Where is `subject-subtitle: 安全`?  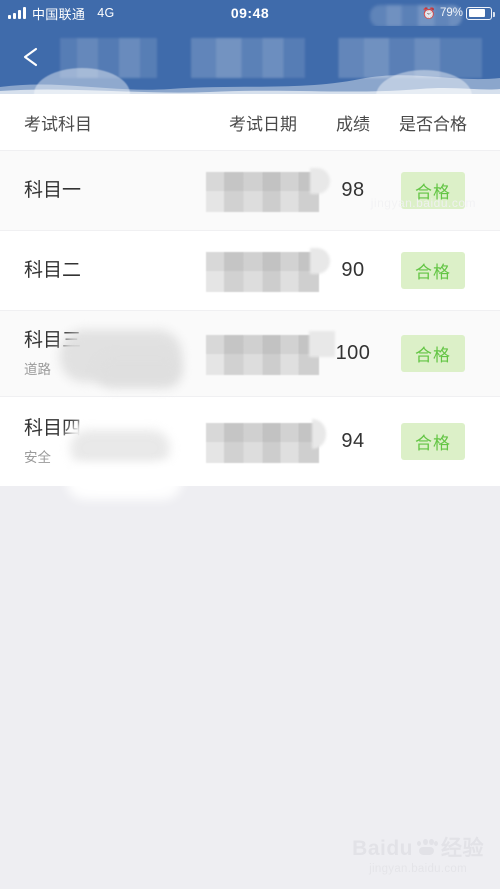
subject-subtitle: 安全 is located at coordinates (37, 457).